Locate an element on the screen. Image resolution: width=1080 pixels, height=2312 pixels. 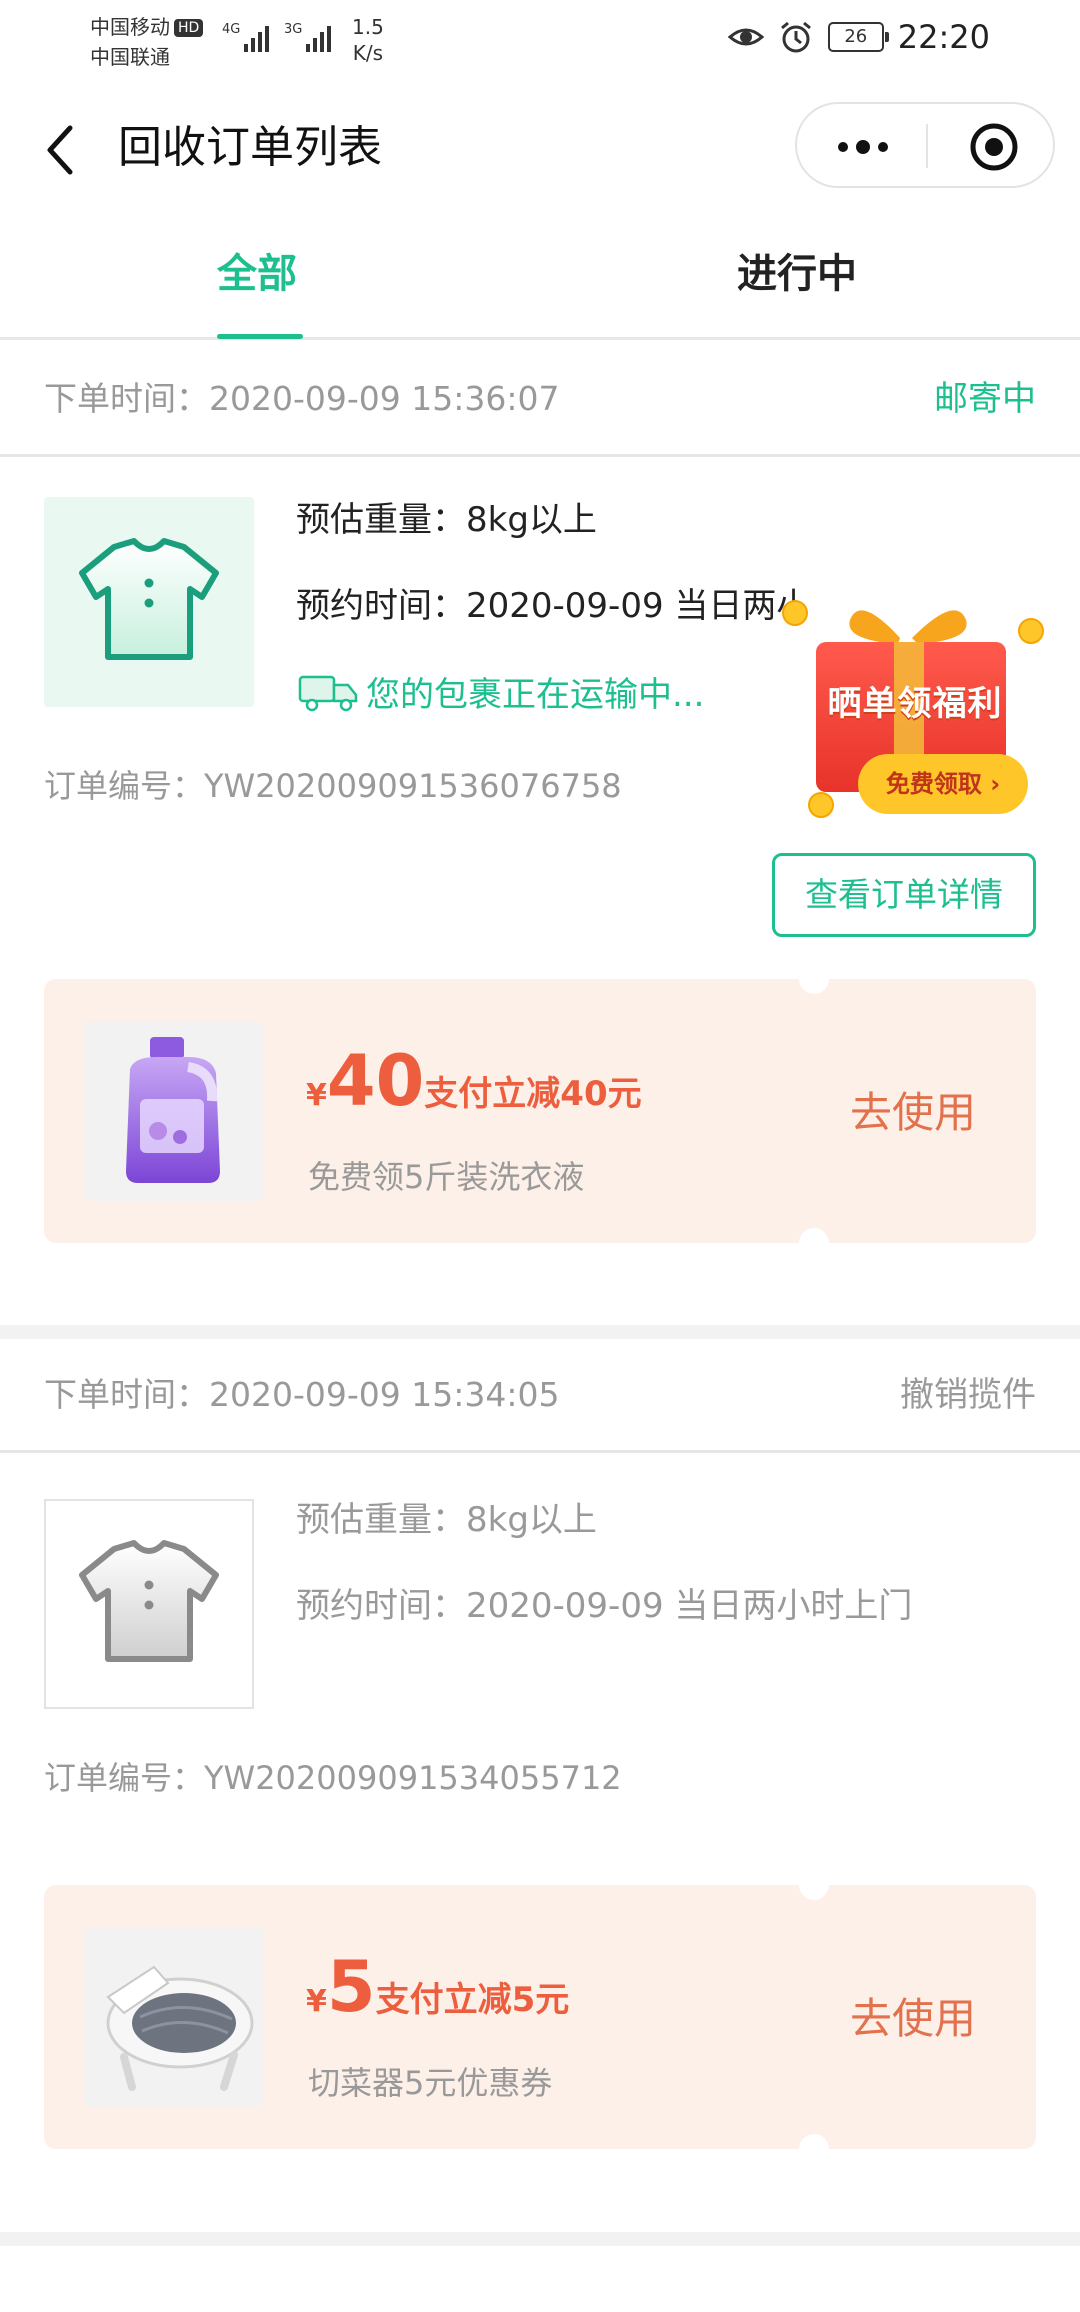
capsule-divider is located at coordinates (927, 146).